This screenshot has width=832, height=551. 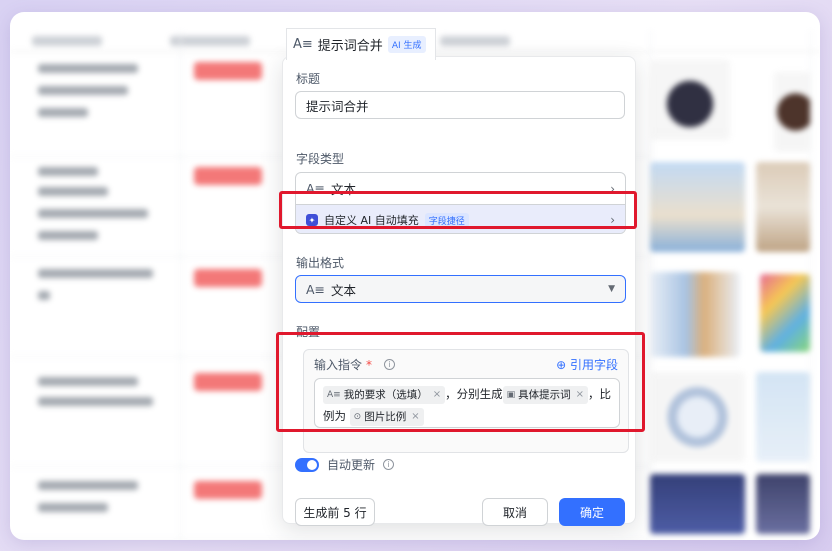 I want to click on token-label: 图片比例, so click(x=385, y=416).